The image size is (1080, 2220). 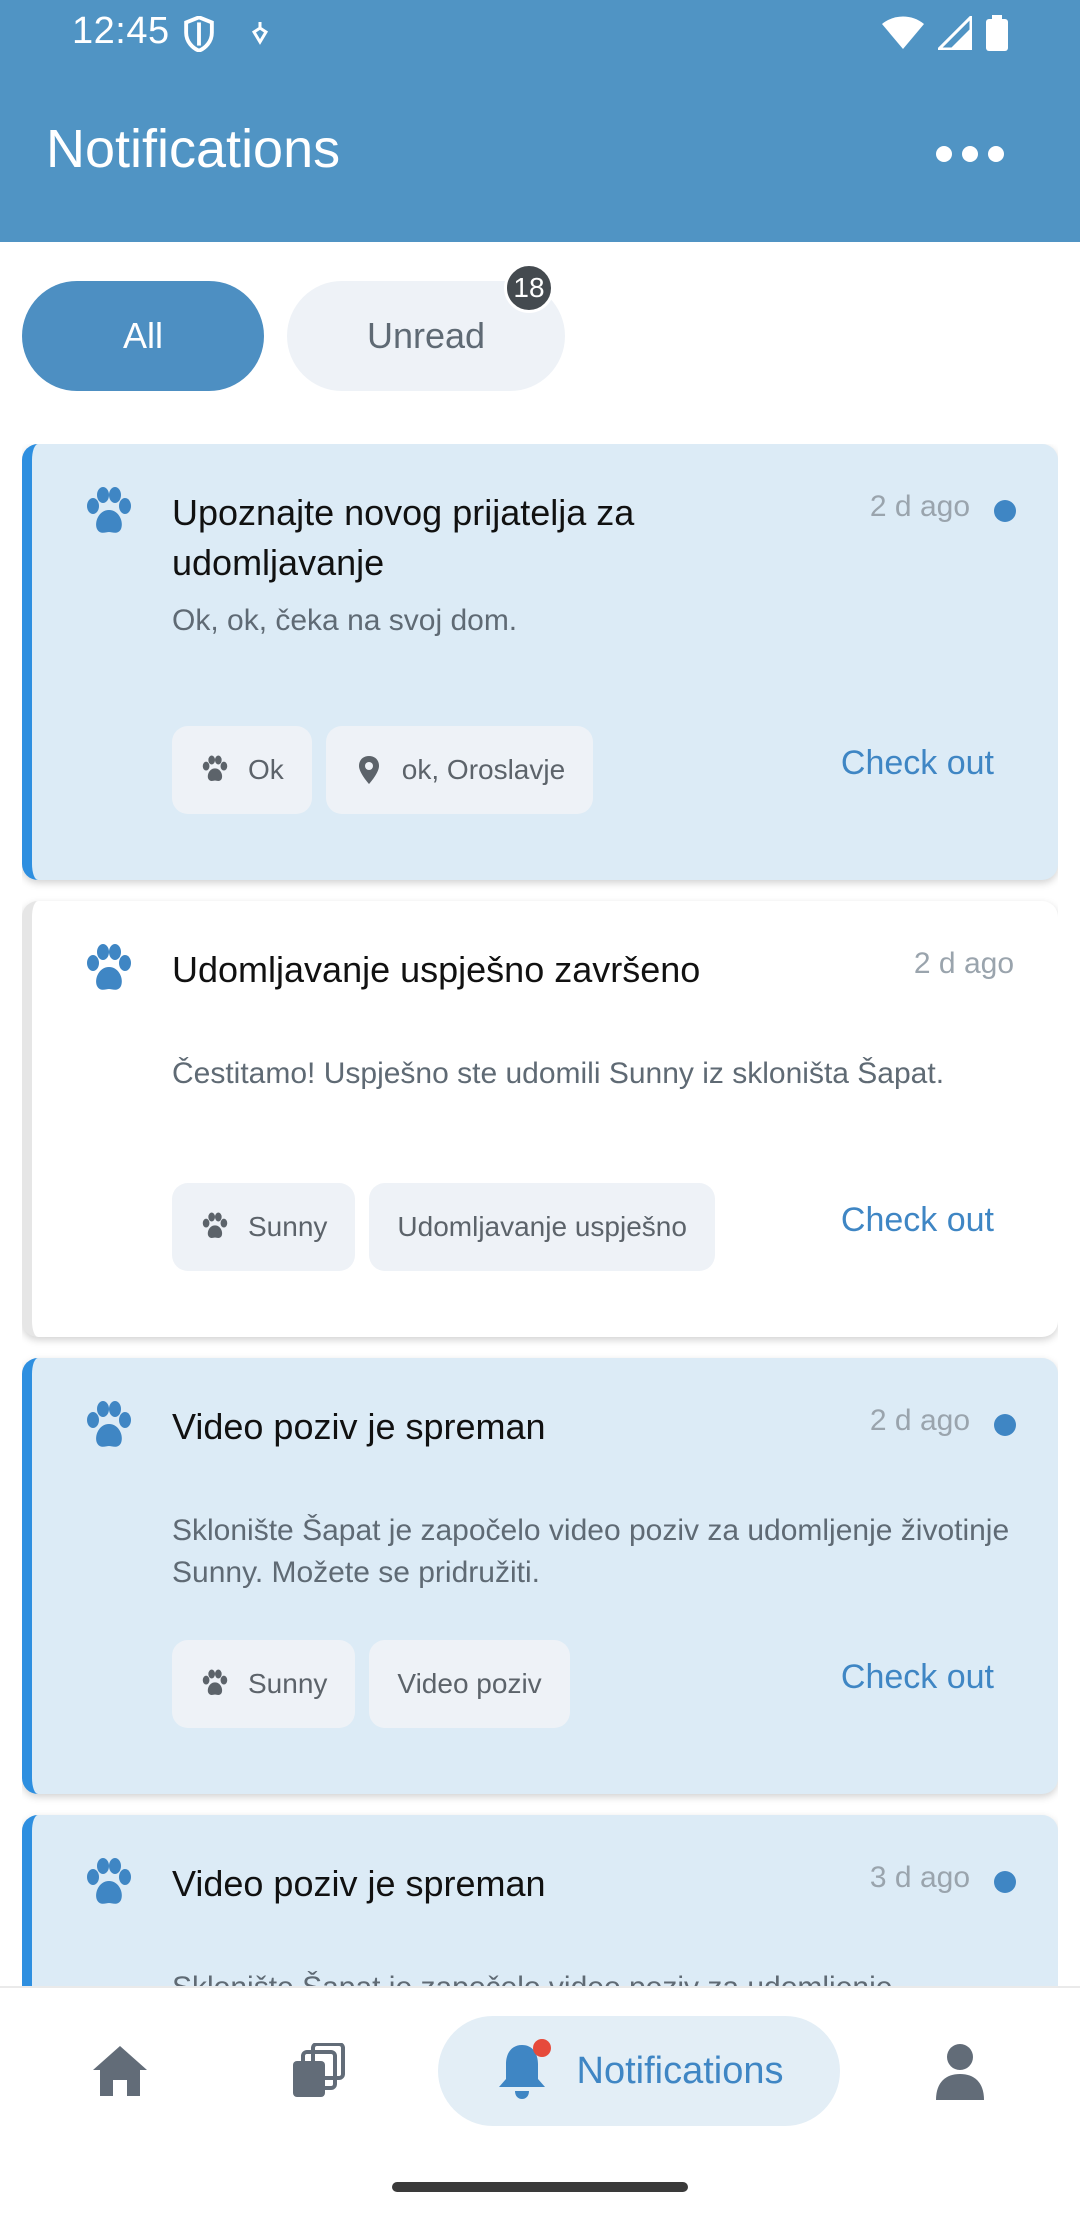 I want to click on wifi-icon, so click(x=903, y=32).